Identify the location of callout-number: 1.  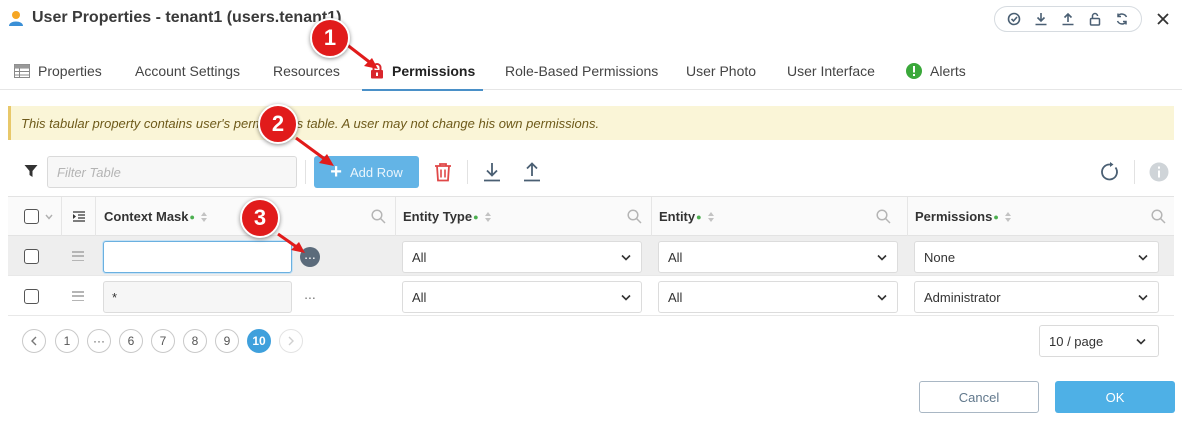
(330, 37).